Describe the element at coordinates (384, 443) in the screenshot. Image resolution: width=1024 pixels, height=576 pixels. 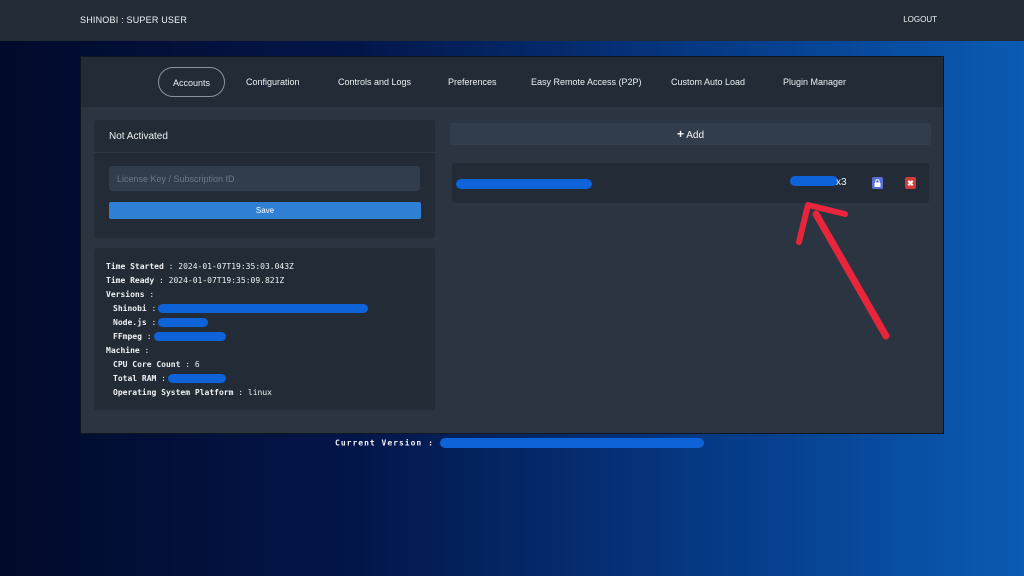
I see `current-version-label: Current Version :` at that location.